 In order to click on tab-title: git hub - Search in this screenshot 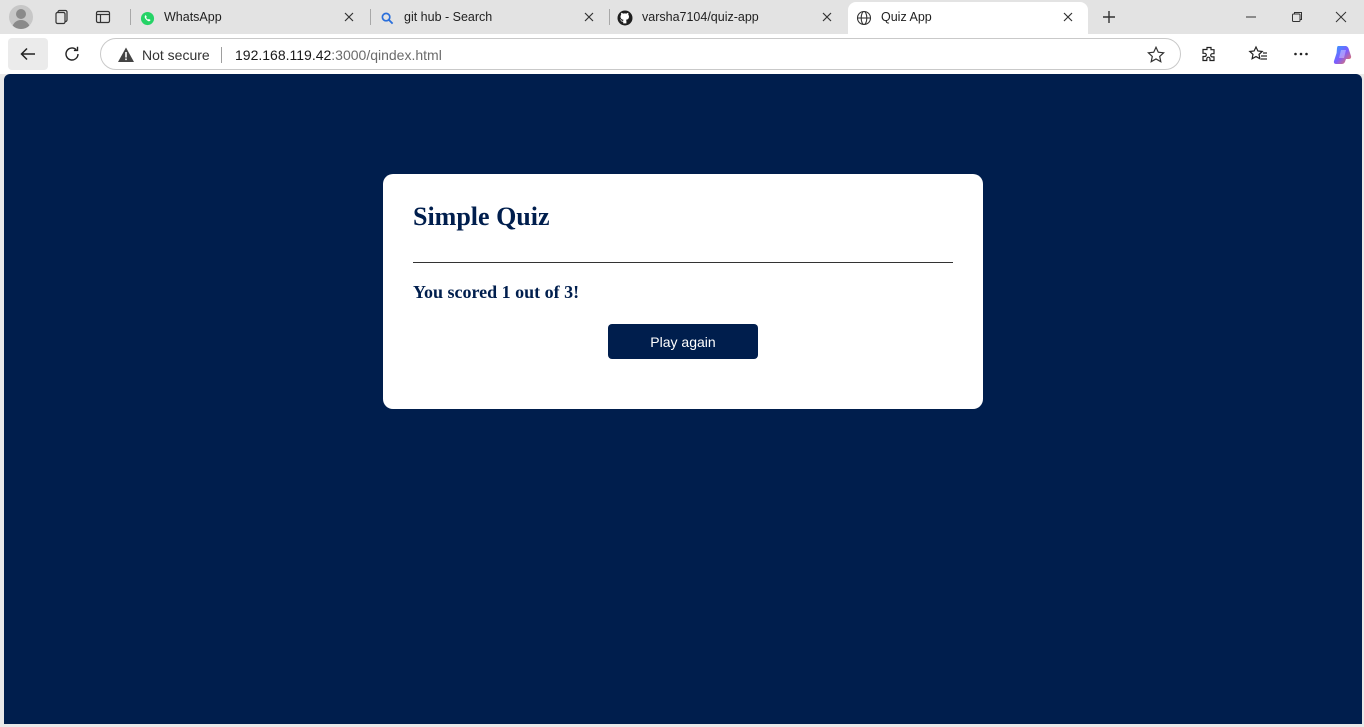, I will do `click(448, 17)`.